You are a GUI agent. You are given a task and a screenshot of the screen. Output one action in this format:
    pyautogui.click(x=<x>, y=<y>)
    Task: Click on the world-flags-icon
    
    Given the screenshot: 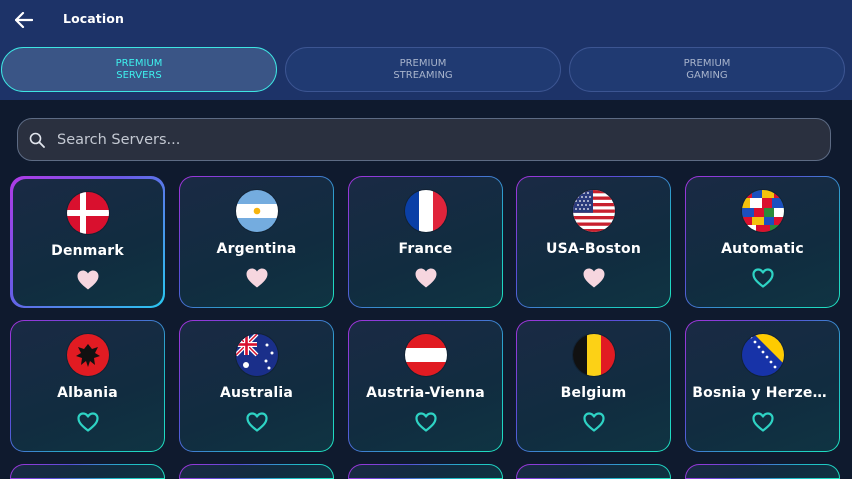 What is the action you would take?
    pyautogui.click(x=762, y=211)
    